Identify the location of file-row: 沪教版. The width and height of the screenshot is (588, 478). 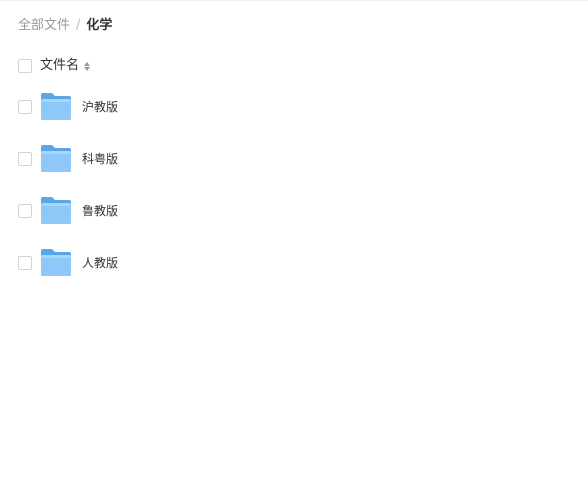
(294, 107).